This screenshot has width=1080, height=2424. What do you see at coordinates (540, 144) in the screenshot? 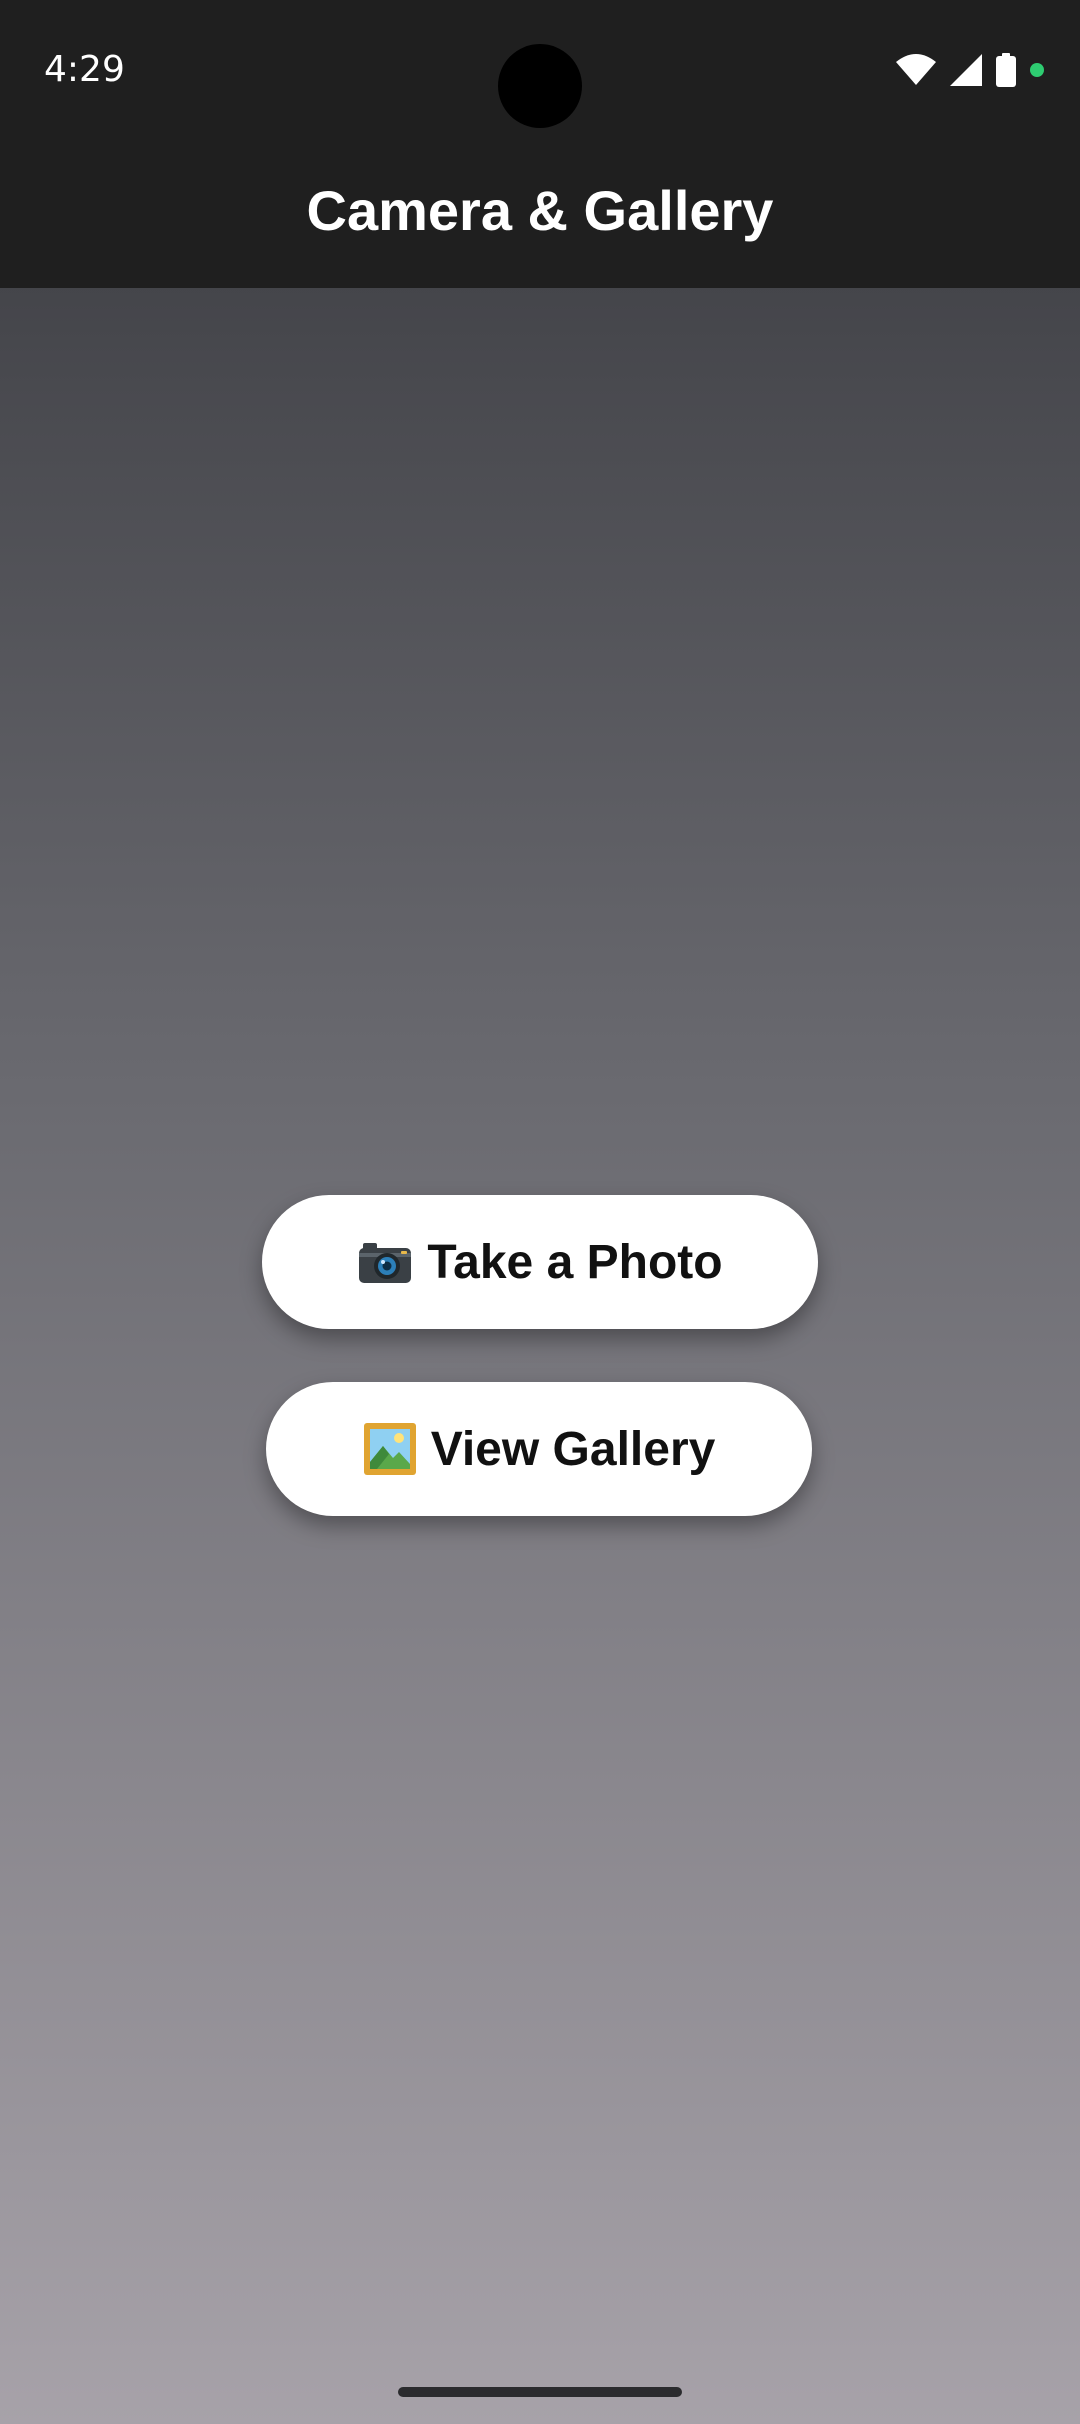
I see `top-app-bar: 4:29 Camera & Gallery` at bounding box center [540, 144].